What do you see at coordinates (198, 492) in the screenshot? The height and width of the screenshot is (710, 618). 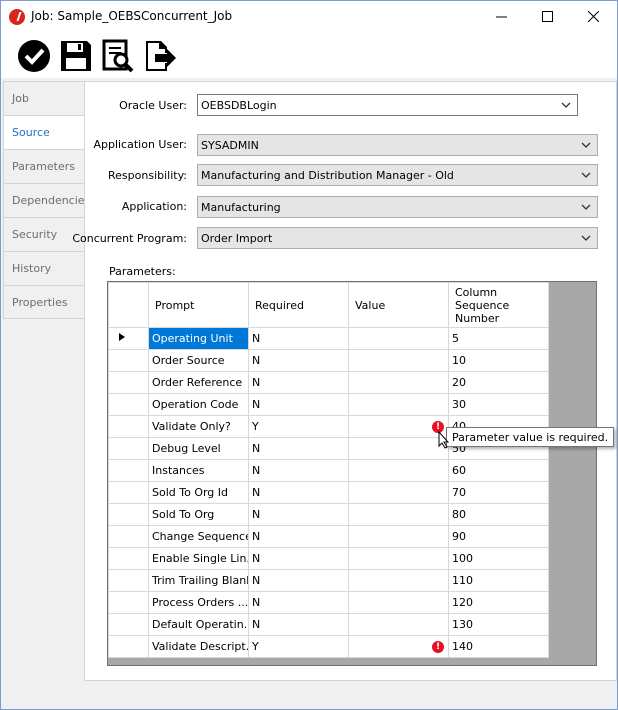 I see `prompt-cell: Sold To Org Id` at bounding box center [198, 492].